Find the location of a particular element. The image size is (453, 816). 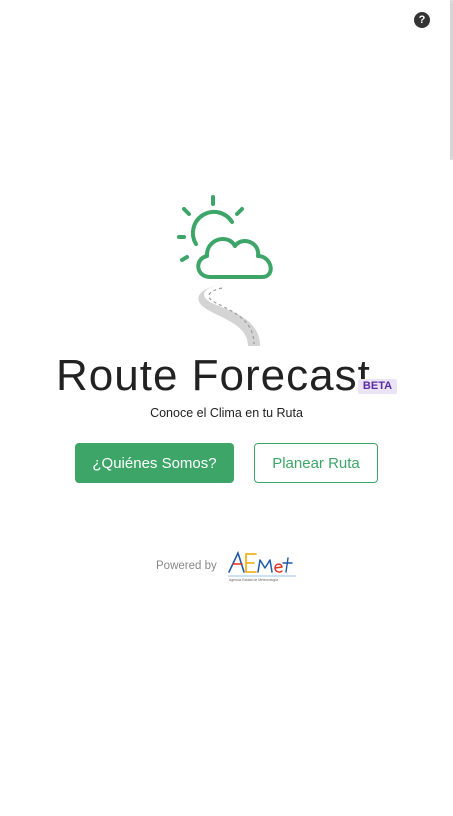

aemet-logo-caption: Agencia Estatal de Meteorología is located at coordinates (253, 580).